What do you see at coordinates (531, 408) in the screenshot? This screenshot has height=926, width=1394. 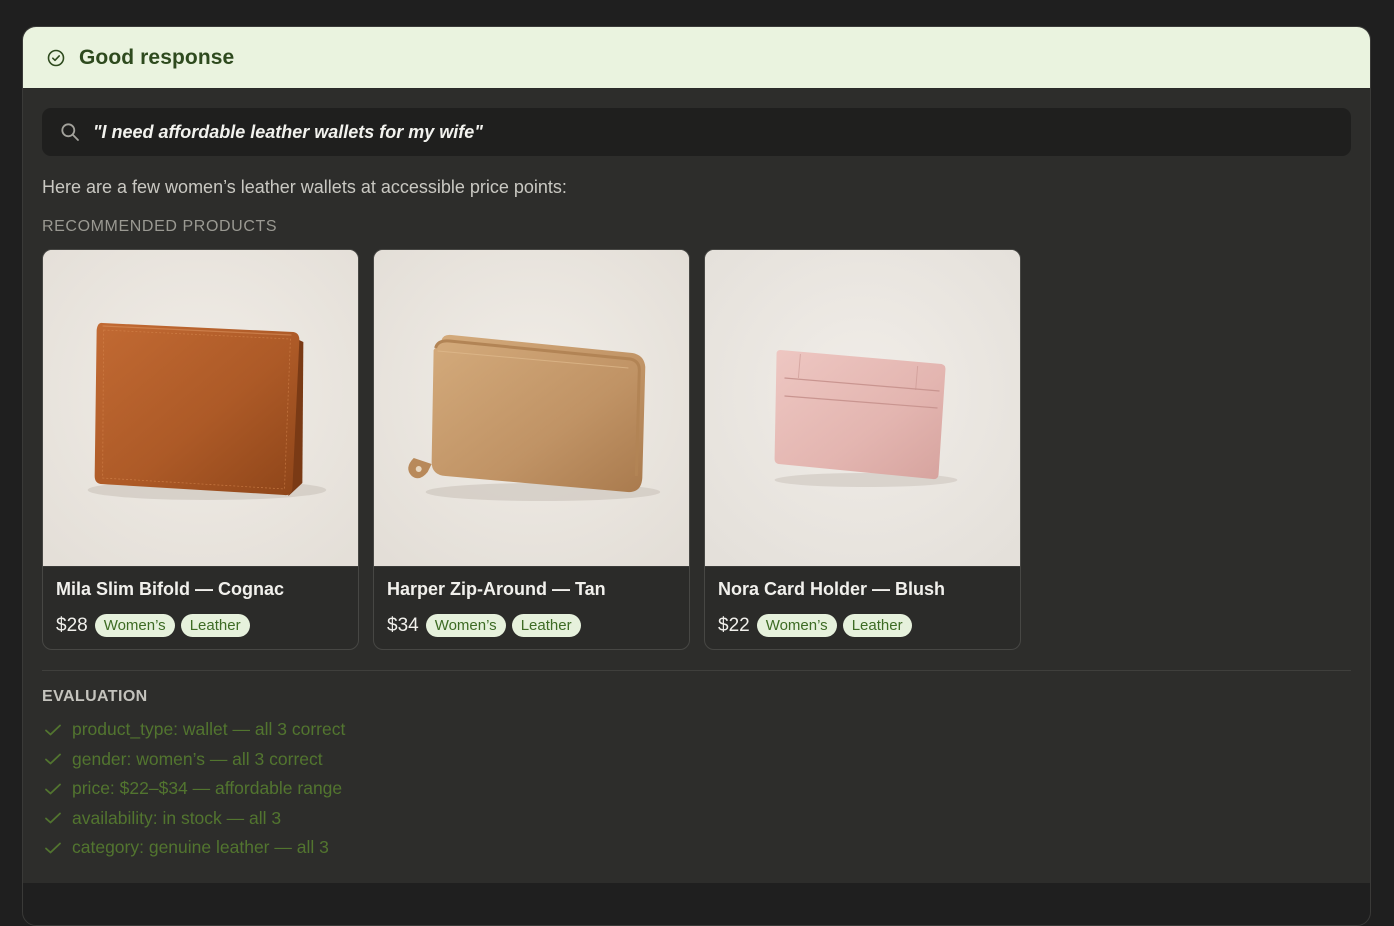 I see `tan-zip-around-wallet-image` at bounding box center [531, 408].